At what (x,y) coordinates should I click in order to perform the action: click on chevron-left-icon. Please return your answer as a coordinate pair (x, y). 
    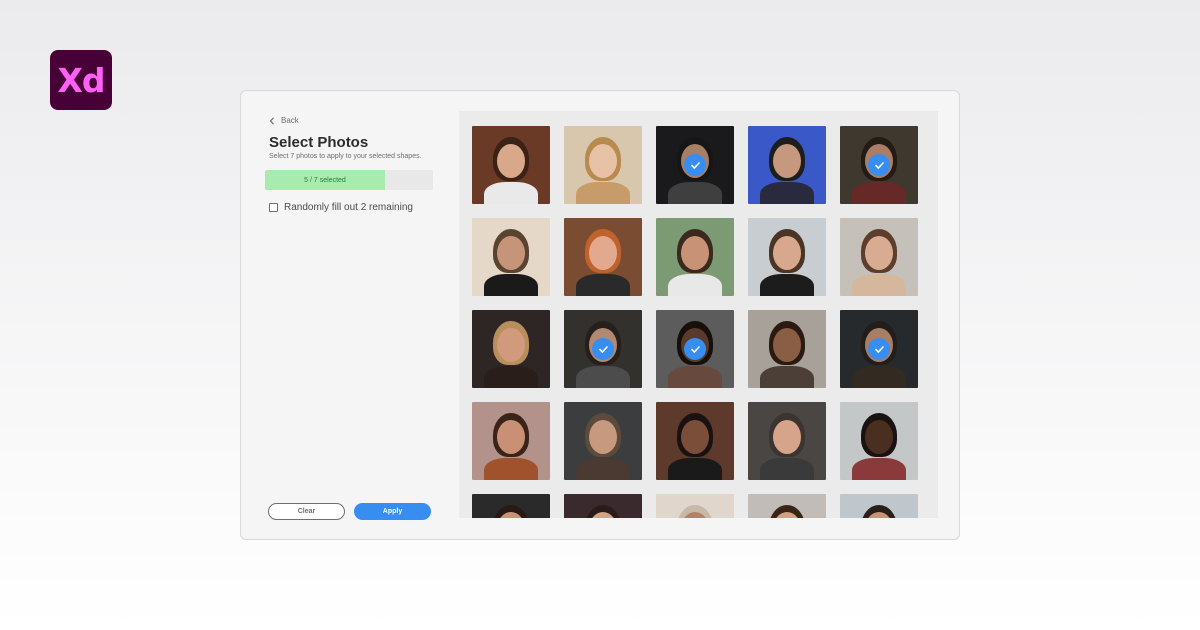
    Looking at the image, I should click on (271, 120).